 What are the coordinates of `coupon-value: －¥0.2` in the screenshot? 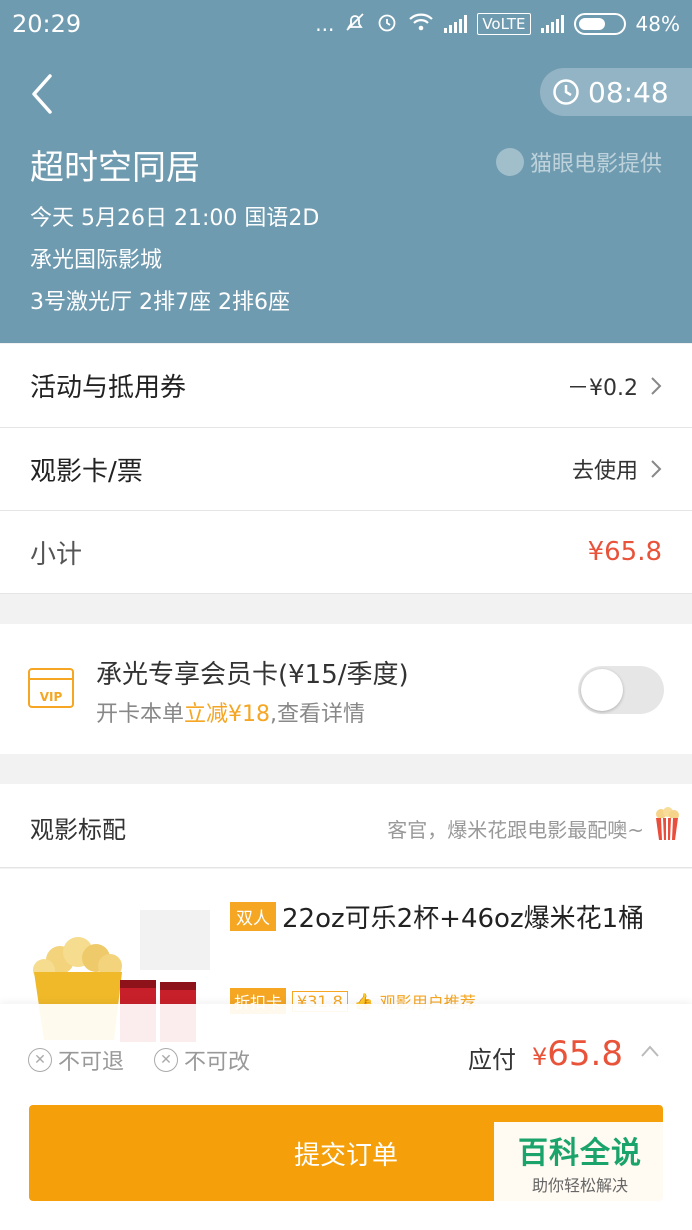 It's located at (602, 388).